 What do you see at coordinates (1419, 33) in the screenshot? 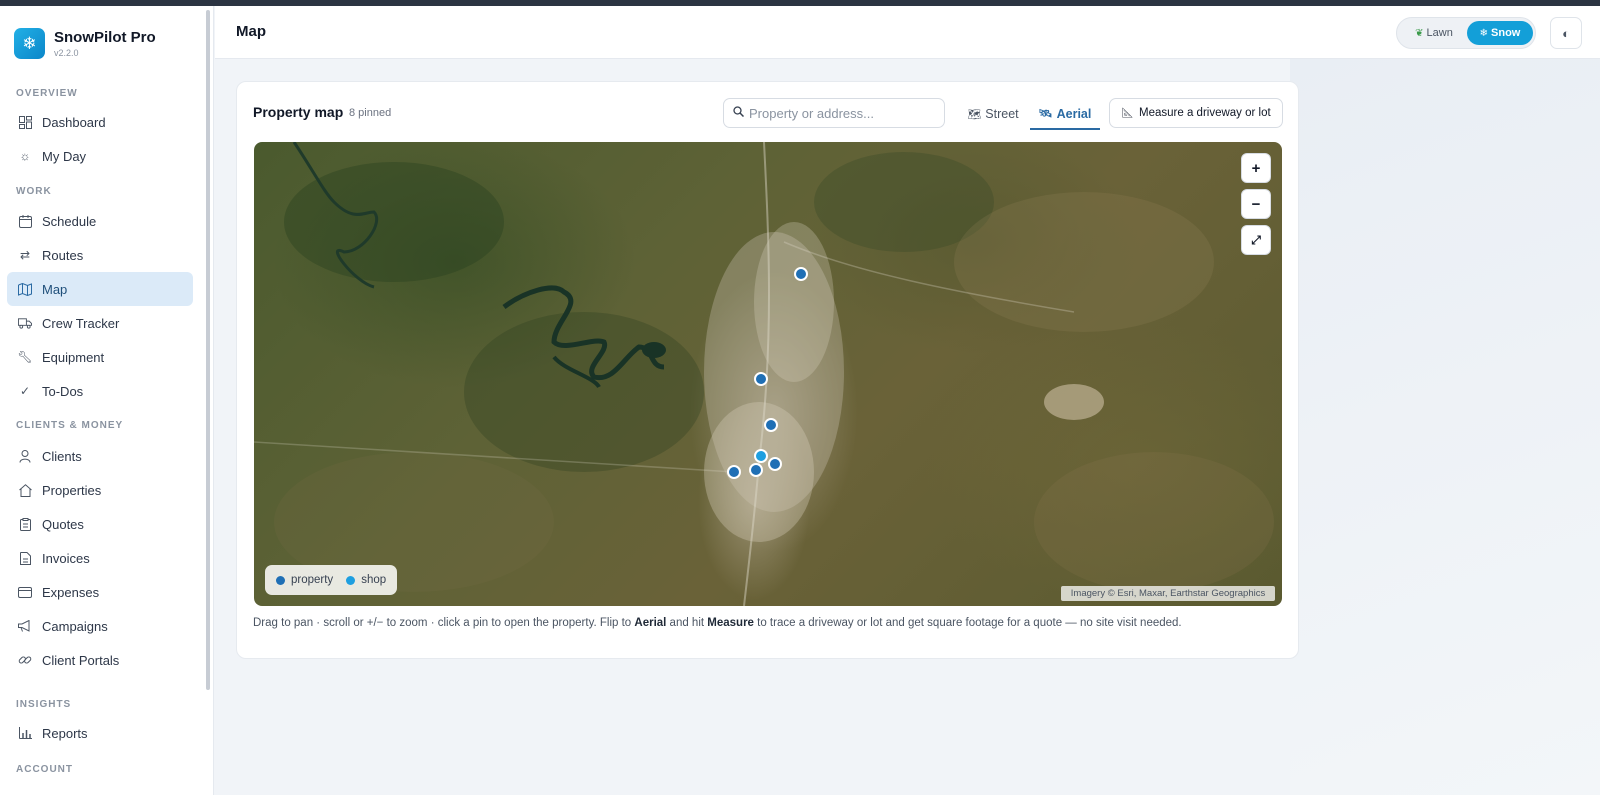
I see `leaf-icon: ❦` at bounding box center [1419, 33].